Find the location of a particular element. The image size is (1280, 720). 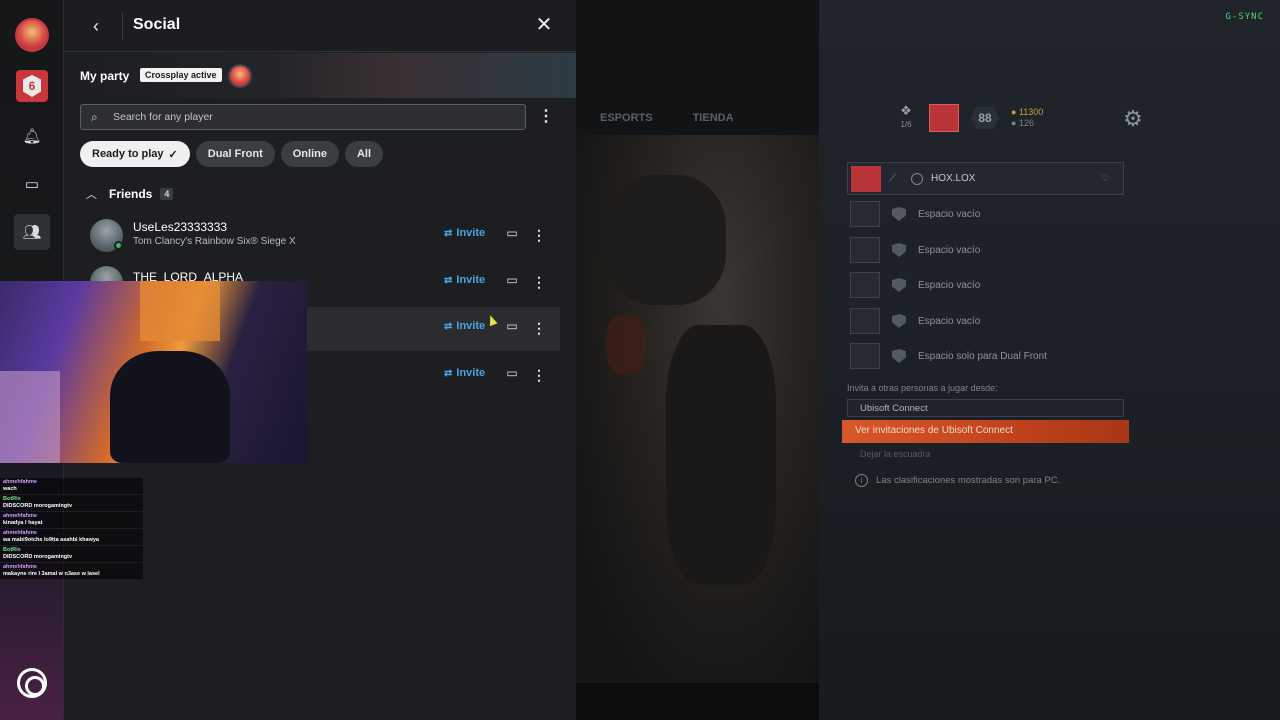

party-member-avatar is located at coordinates (240, 76).